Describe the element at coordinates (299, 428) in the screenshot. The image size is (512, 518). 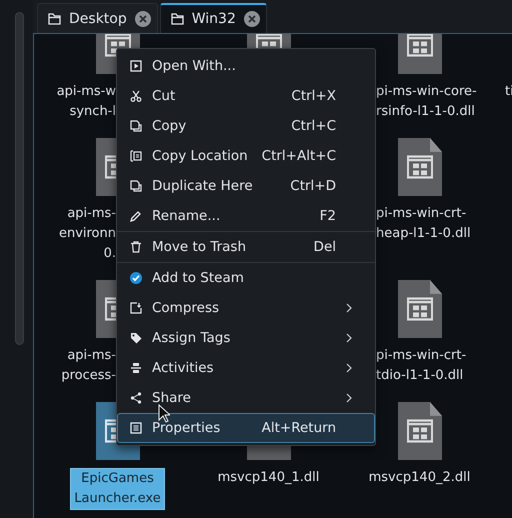
I see `shortcut-label: Alt+Return` at that location.